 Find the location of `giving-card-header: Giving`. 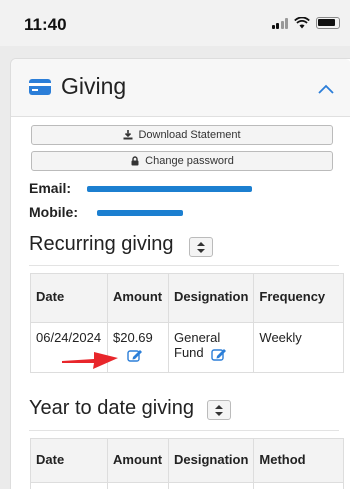

giving-card-header: Giving is located at coordinates (180, 88).